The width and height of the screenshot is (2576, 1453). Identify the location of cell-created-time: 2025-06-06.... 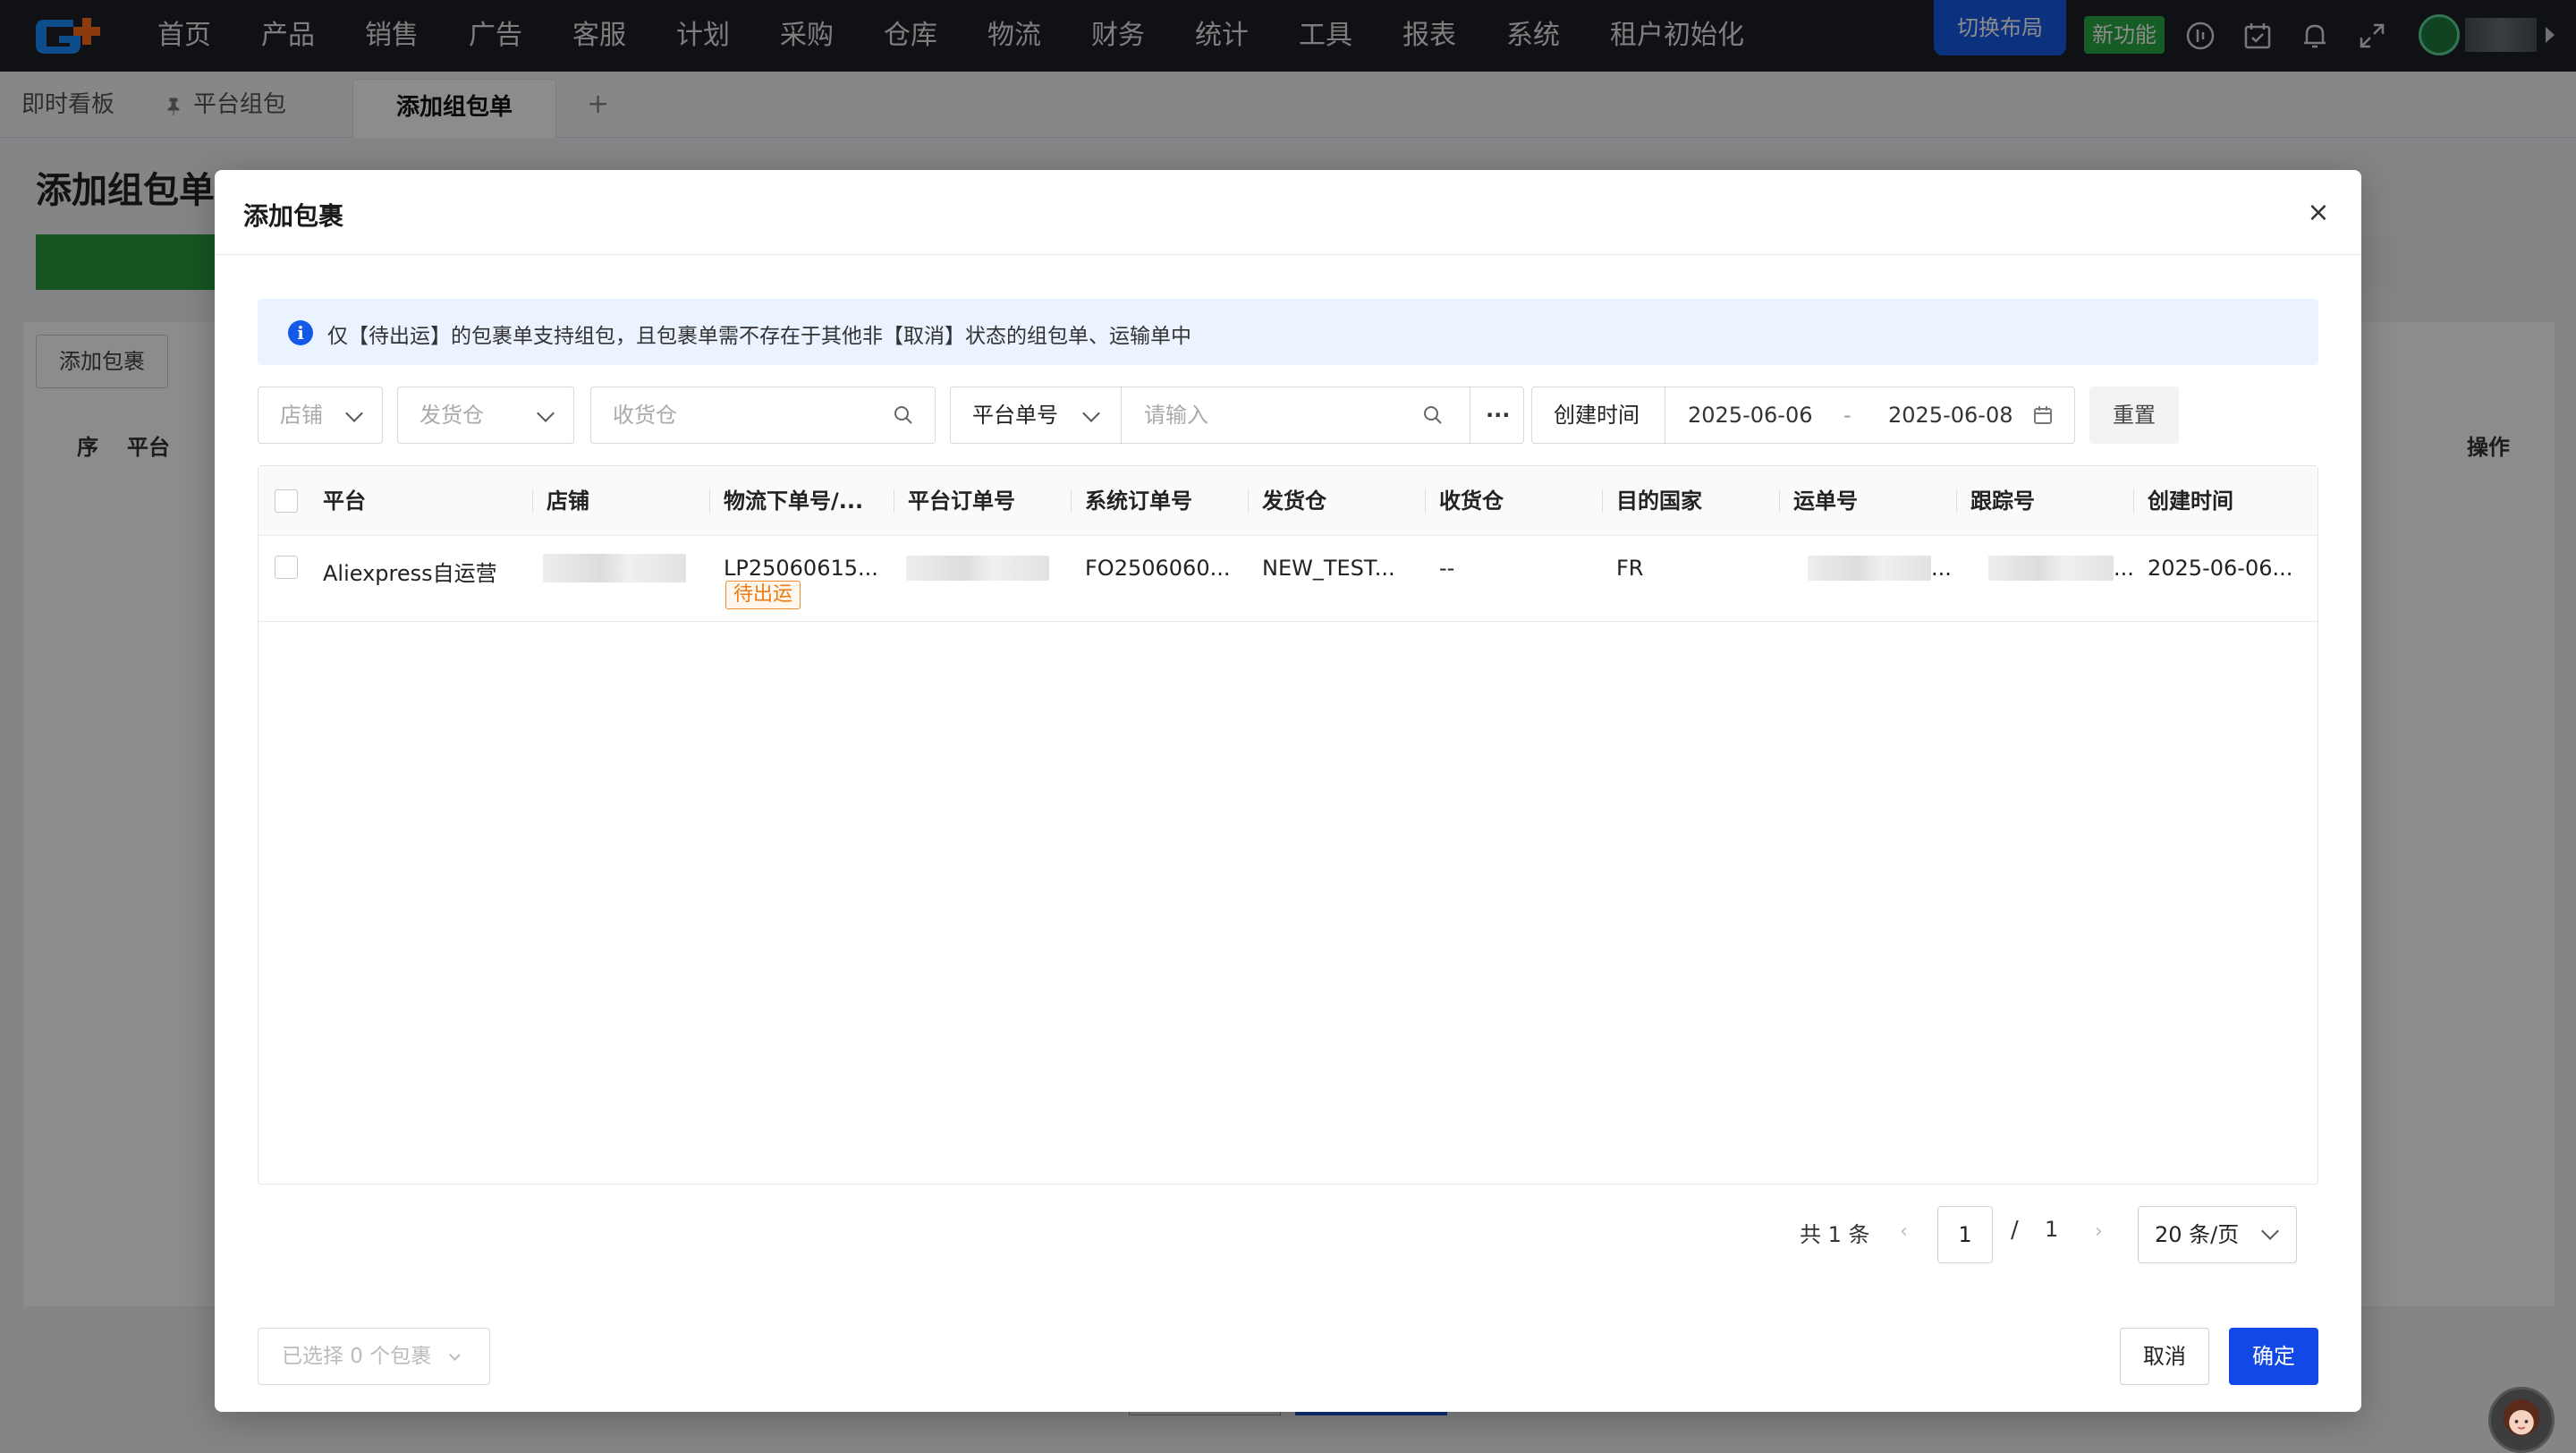
(2220, 568).